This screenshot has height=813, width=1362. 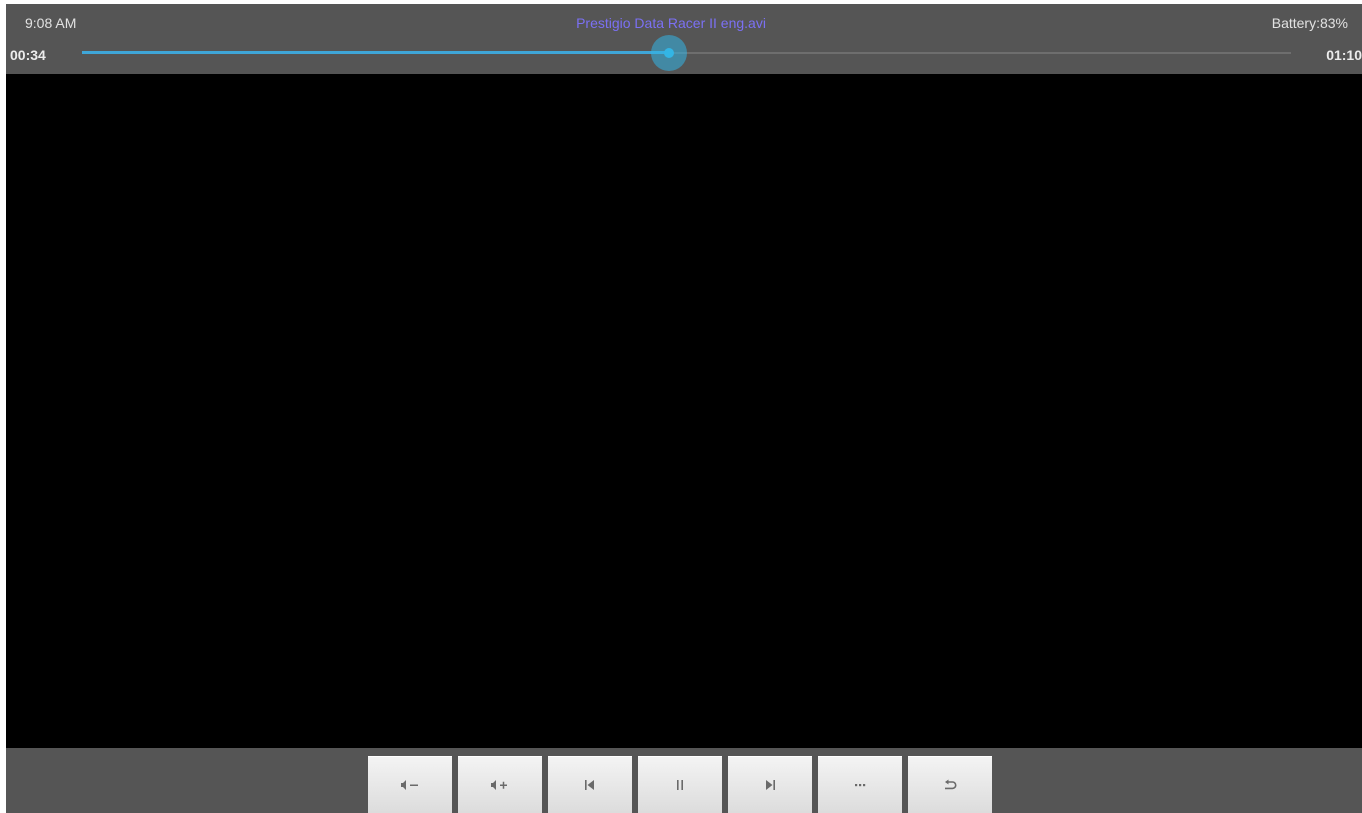 I want to click on video-title: Prestigio Data Racer II eng.avi, so click(x=671, y=23).